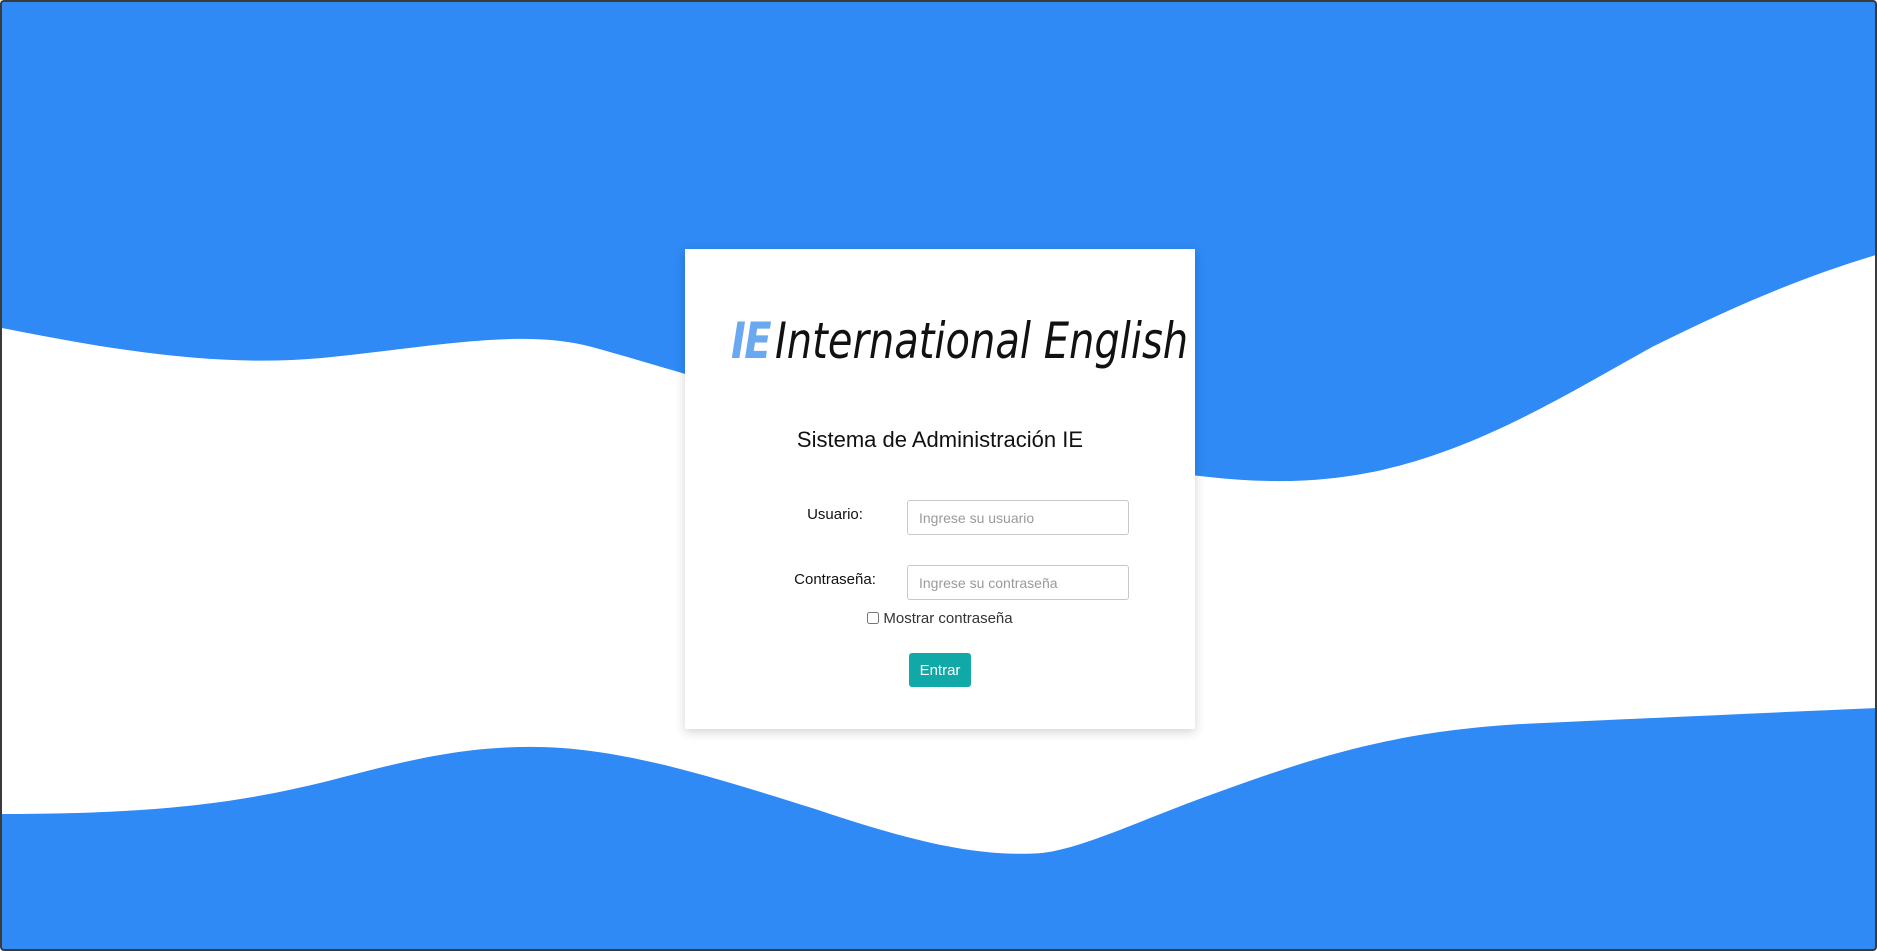  What do you see at coordinates (835, 514) in the screenshot?
I see `username-label: Usuario:` at bounding box center [835, 514].